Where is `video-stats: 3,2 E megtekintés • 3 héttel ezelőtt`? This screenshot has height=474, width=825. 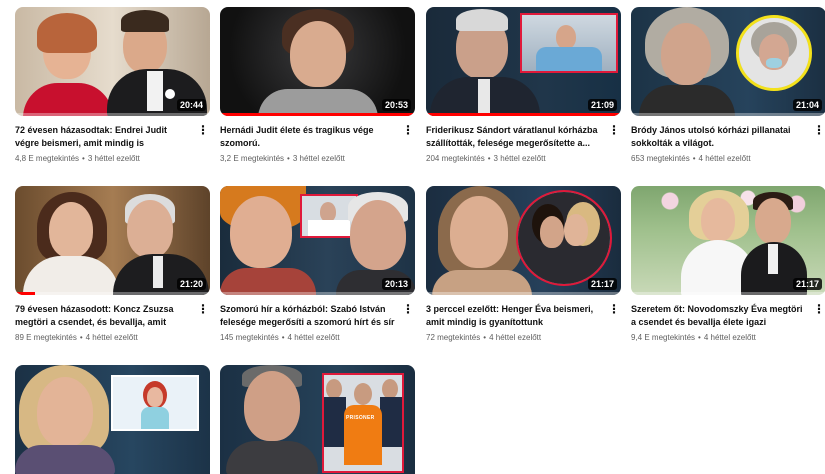
video-stats: 3,2 E megtekintés • 3 héttel ezelőtt is located at coordinates (308, 159).